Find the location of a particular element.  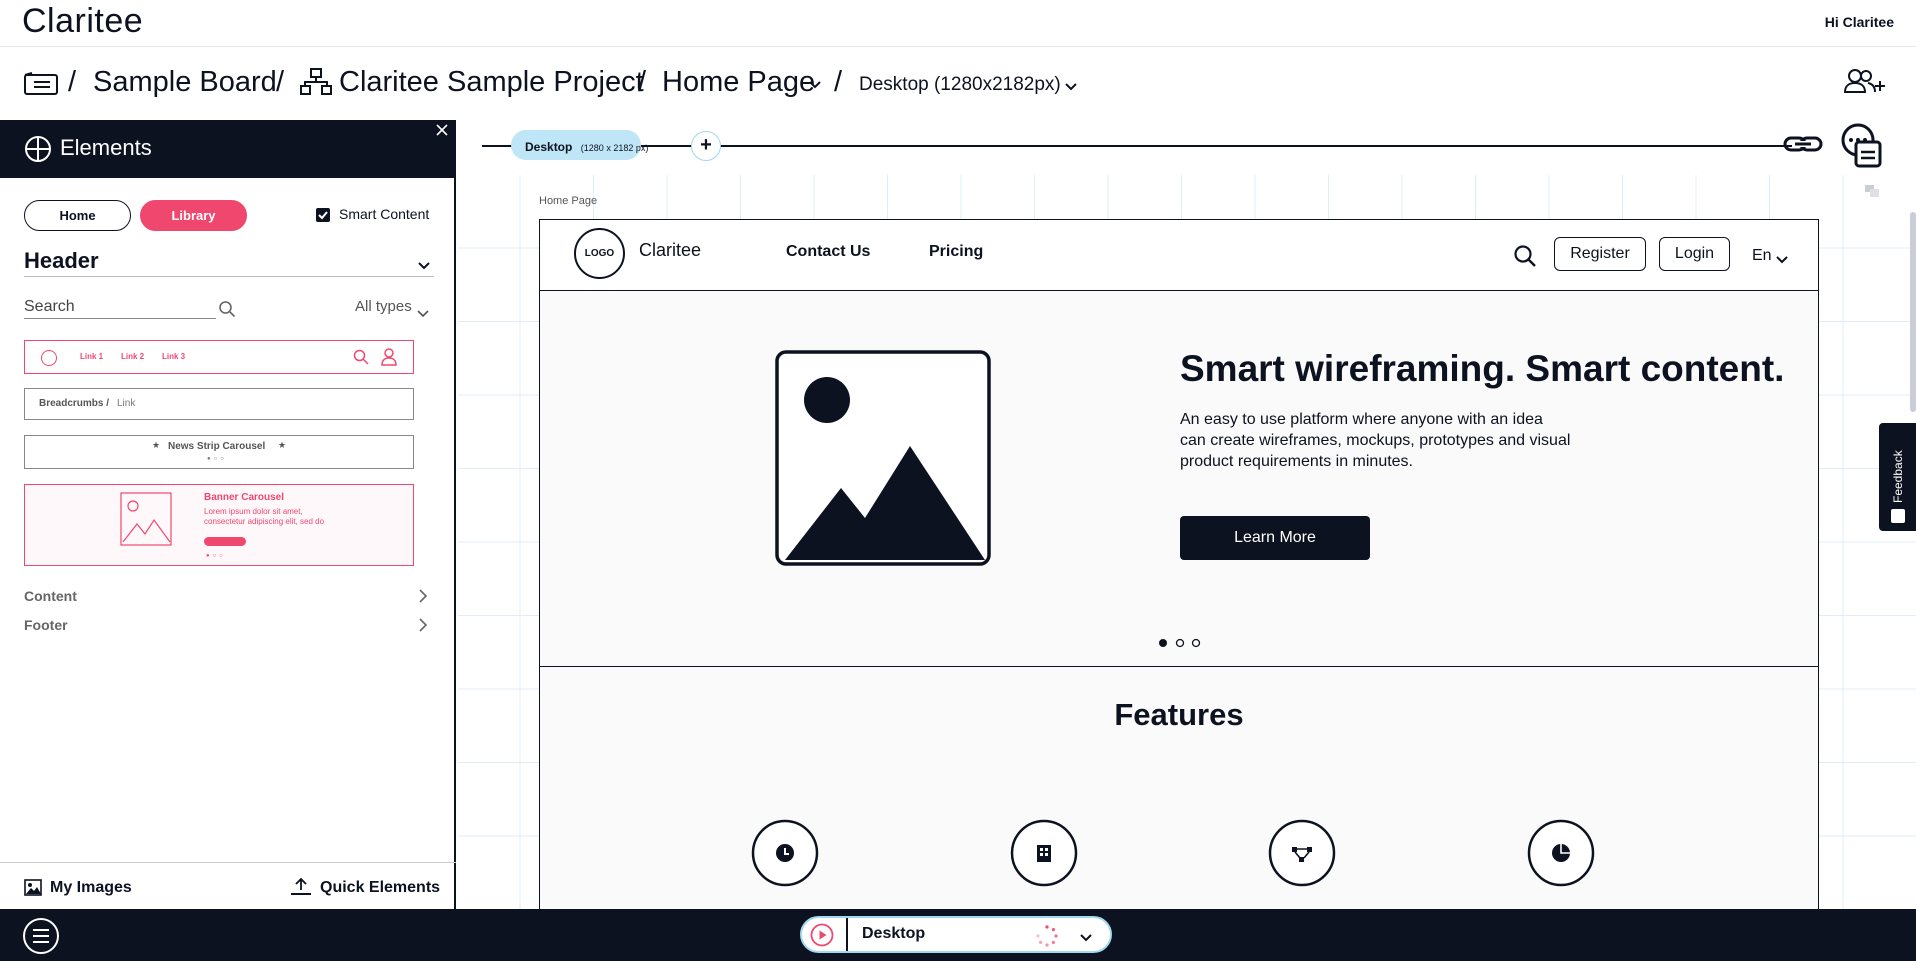

clock-icon is located at coordinates (785, 855).